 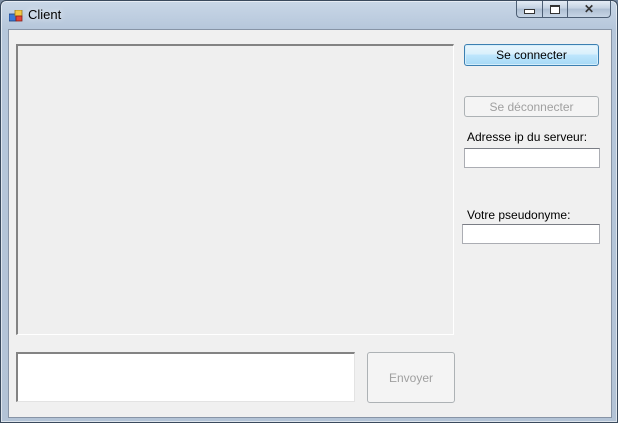 I want to click on window-title: Client, so click(x=45, y=14).